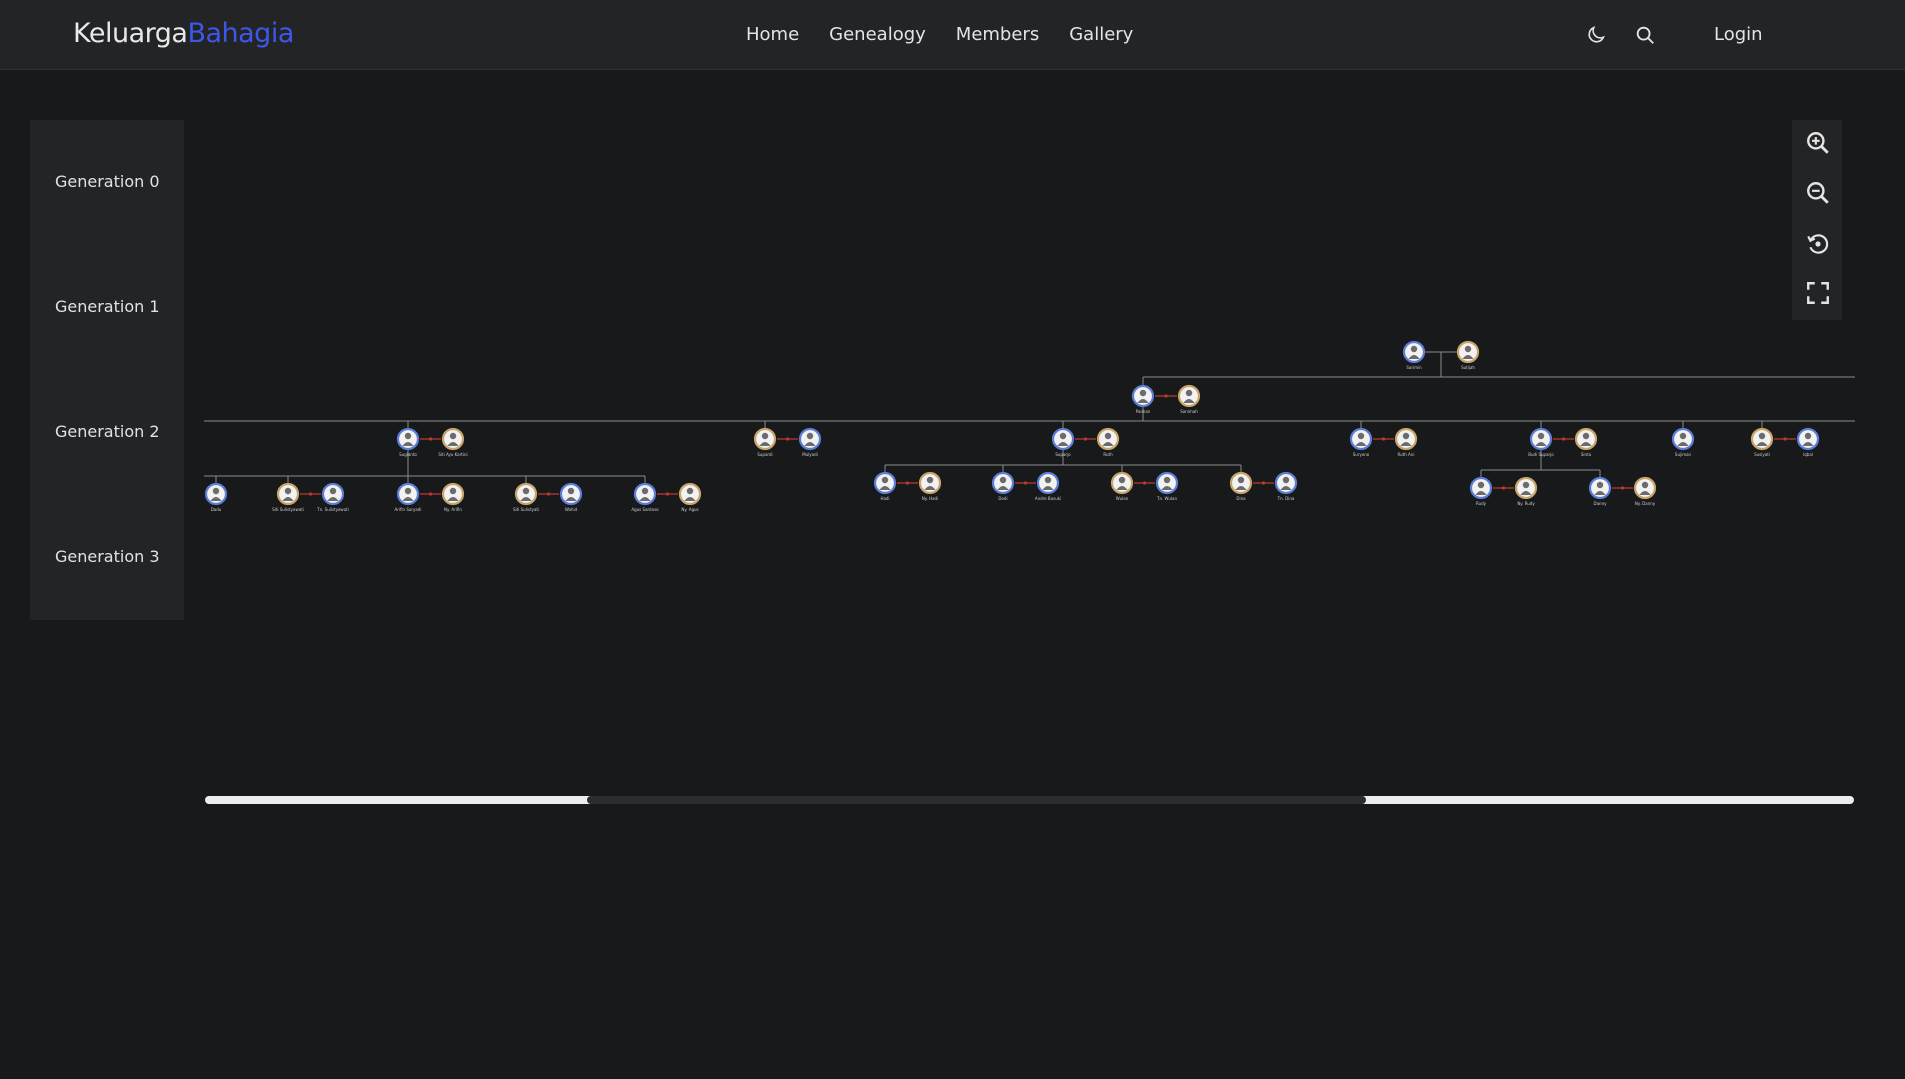  What do you see at coordinates (1241, 486) in the screenshot?
I see `member-node: Dina` at bounding box center [1241, 486].